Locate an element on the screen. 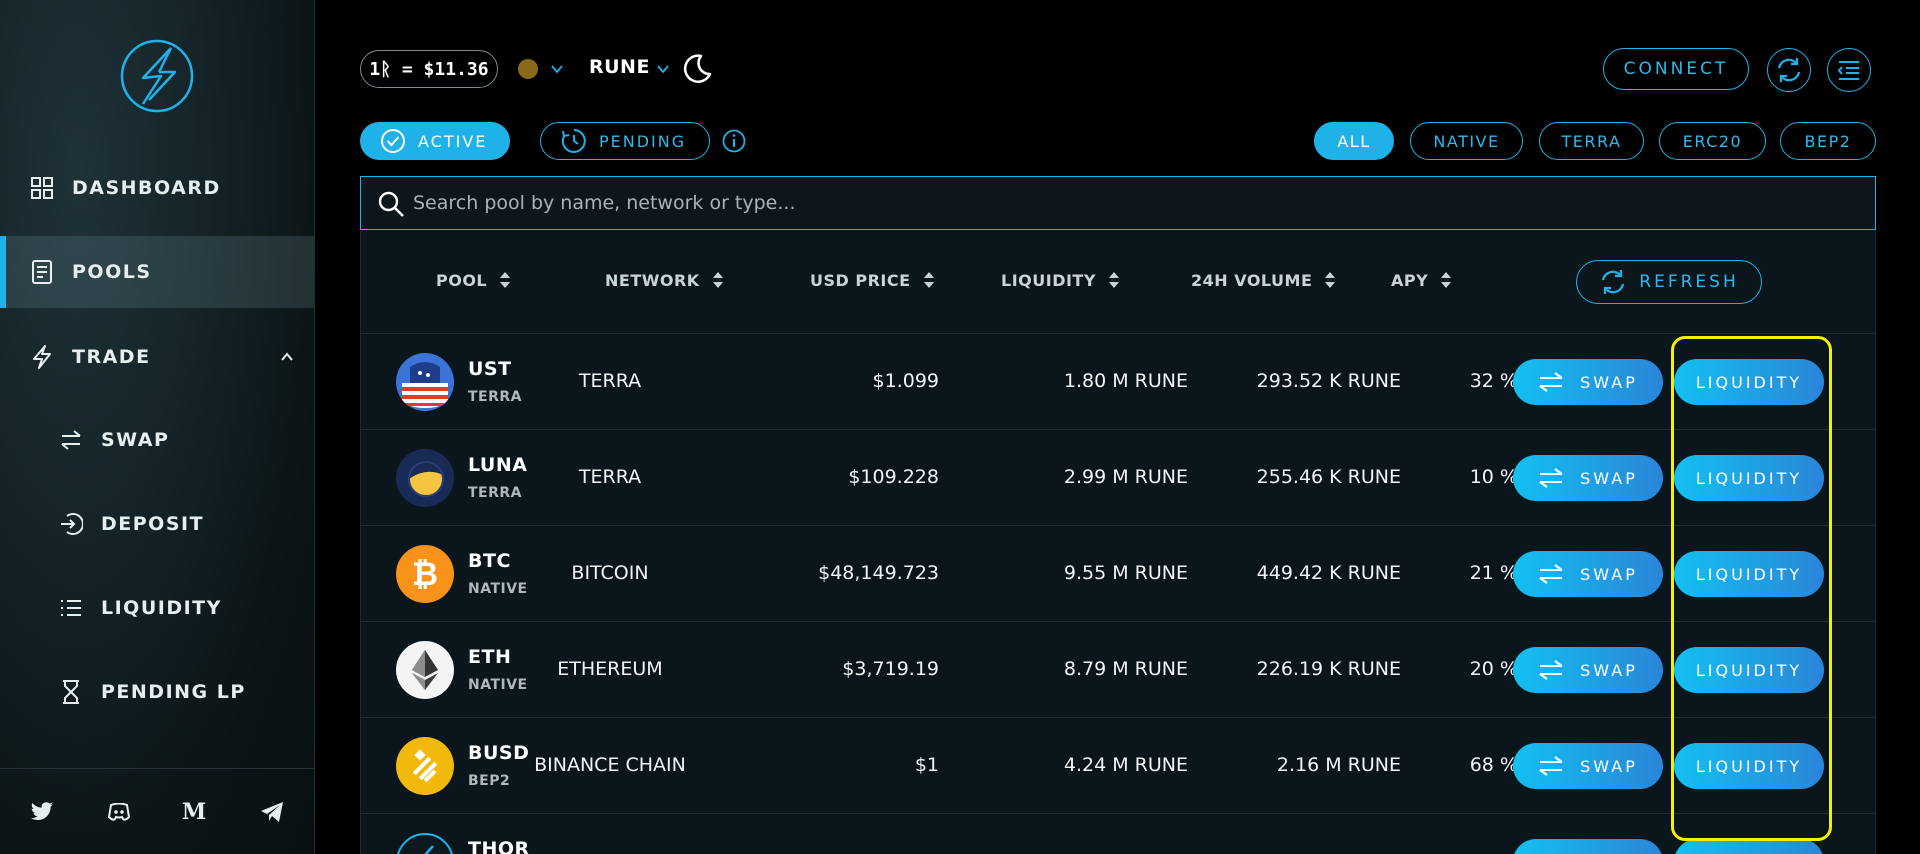  sidebar-item-dashboard: DASHBOARD is located at coordinates (157, 188).